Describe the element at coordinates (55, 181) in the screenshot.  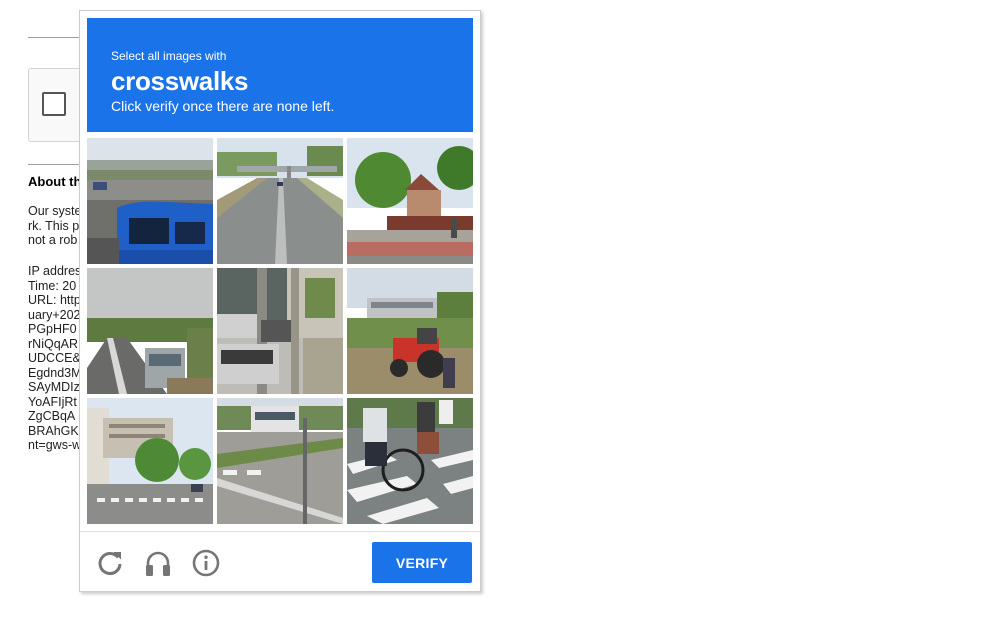
I see `about-heading: About th` at that location.